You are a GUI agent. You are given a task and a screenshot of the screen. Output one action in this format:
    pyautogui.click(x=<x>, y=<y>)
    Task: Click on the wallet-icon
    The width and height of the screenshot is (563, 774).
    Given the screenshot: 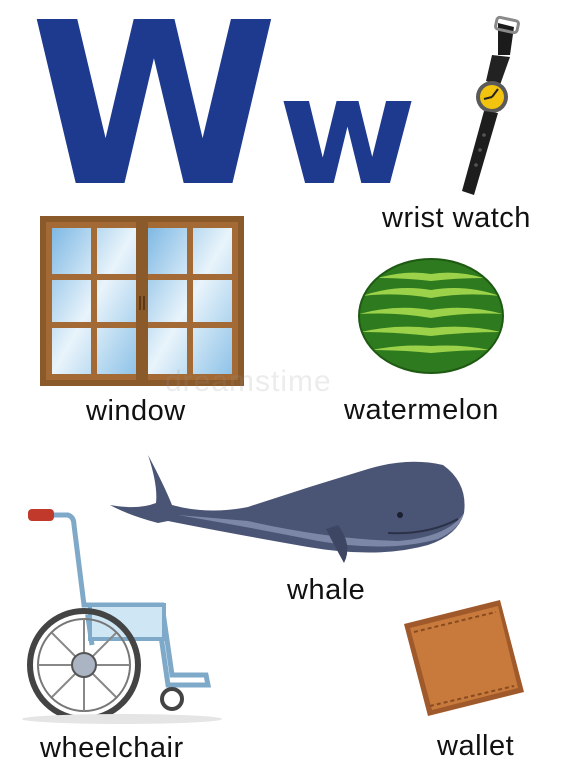 What is the action you would take?
    pyautogui.click(x=464, y=658)
    